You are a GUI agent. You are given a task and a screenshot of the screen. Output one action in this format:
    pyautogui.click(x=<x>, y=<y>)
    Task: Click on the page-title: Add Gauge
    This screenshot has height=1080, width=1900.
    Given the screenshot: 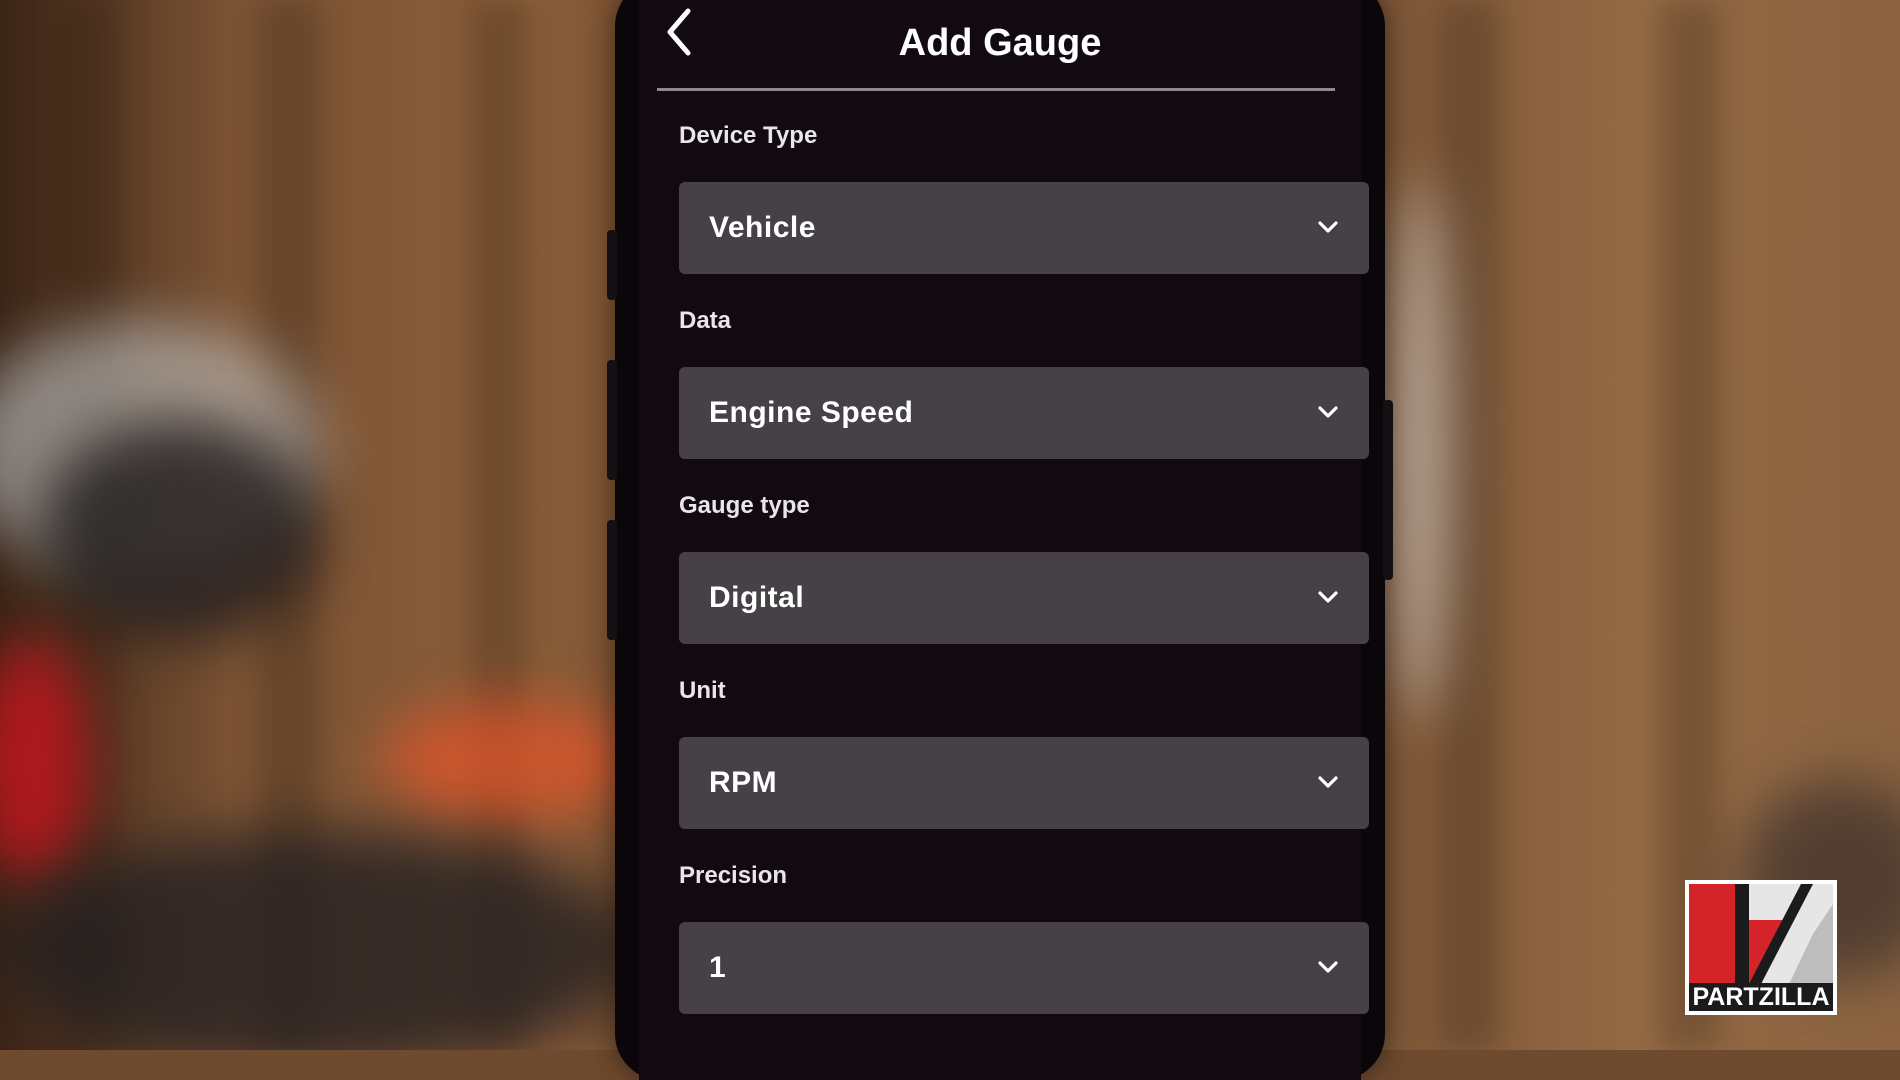 What is the action you would take?
    pyautogui.click(x=1000, y=43)
    